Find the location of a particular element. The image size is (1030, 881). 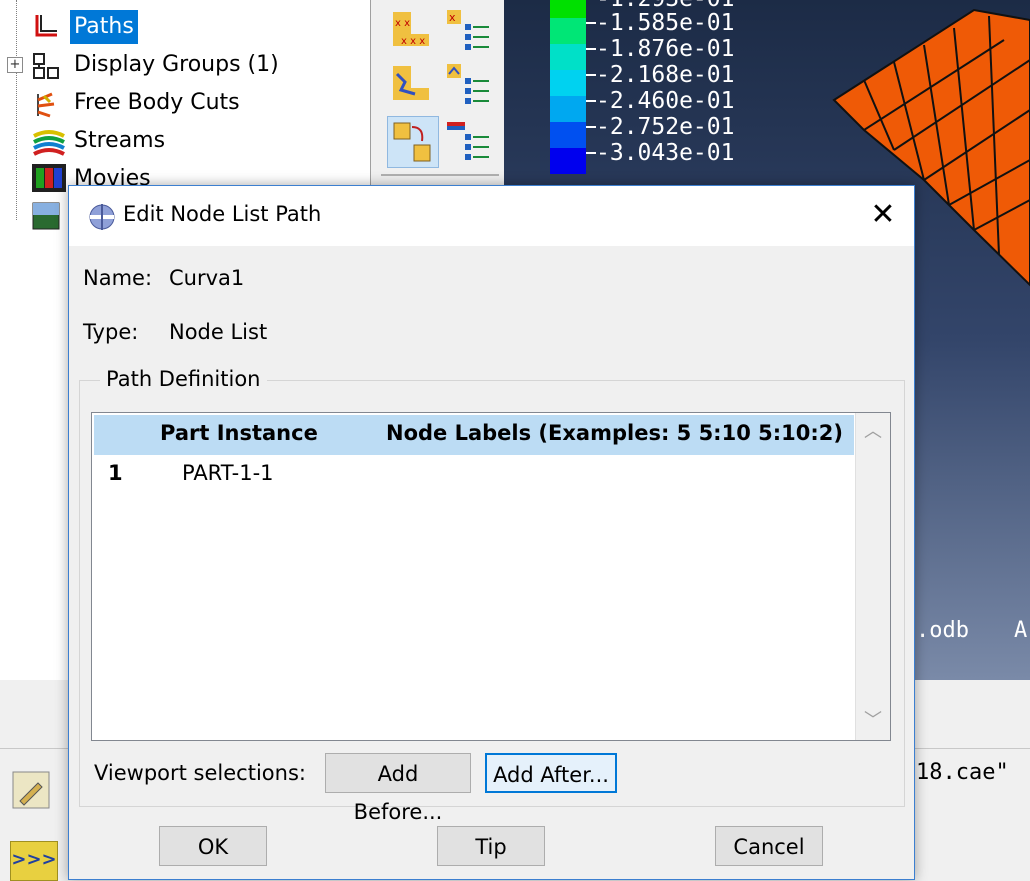

movies-icon is located at coordinates (49, 178).